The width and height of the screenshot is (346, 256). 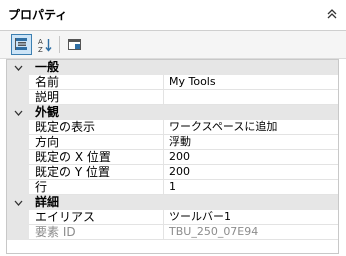 I want to click on property-row: 既定の X 位置 200, so click(x=172, y=157).